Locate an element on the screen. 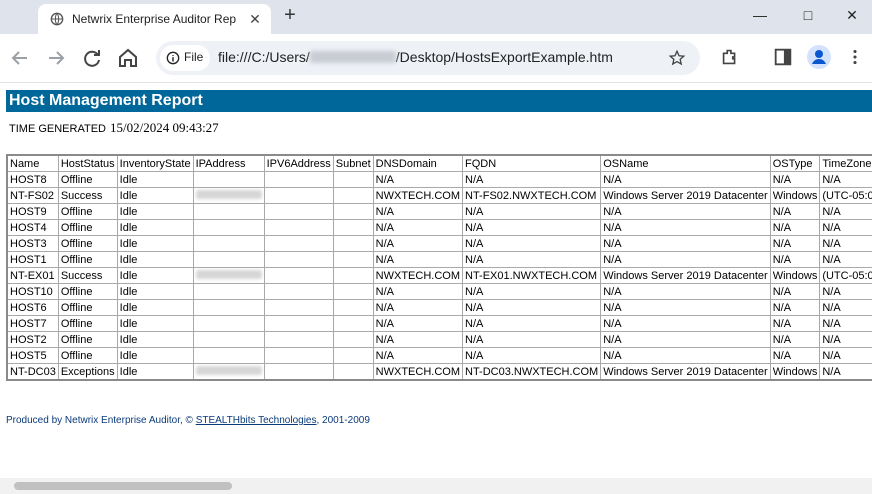 This screenshot has width=872, height=494. tab-title: Netwrix Enterprise Auditor Rep is located at coordinates (154, 19).